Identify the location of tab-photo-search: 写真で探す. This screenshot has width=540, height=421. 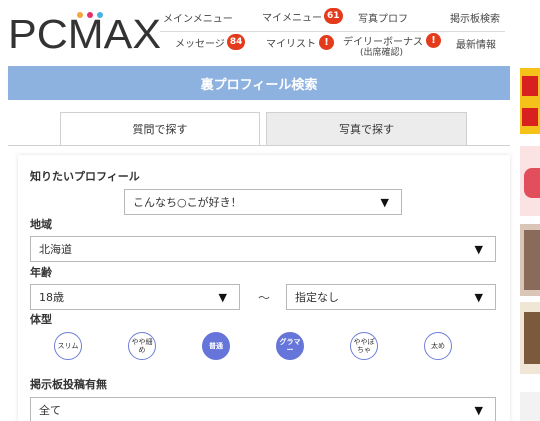
(366, 129).